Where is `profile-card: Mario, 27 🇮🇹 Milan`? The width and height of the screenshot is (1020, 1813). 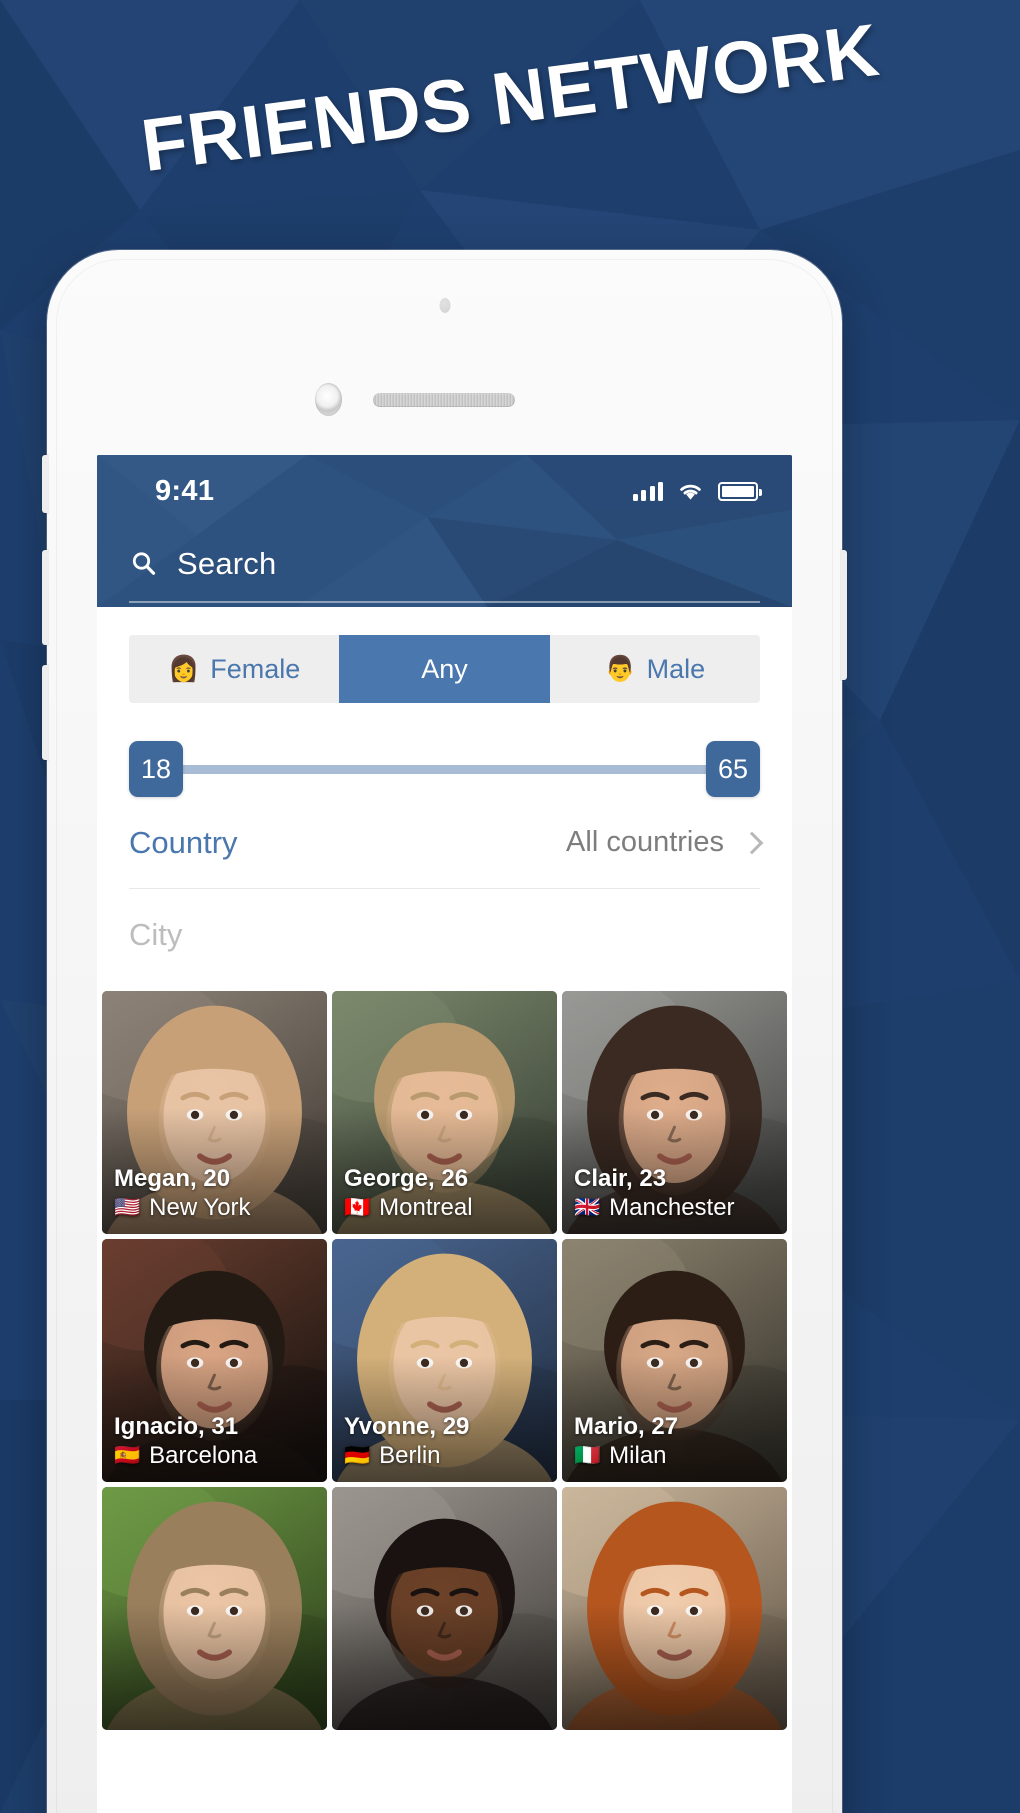 profile-card: Mario, 27 🇮🇹 Milan is located at coordinates (674, 1360).